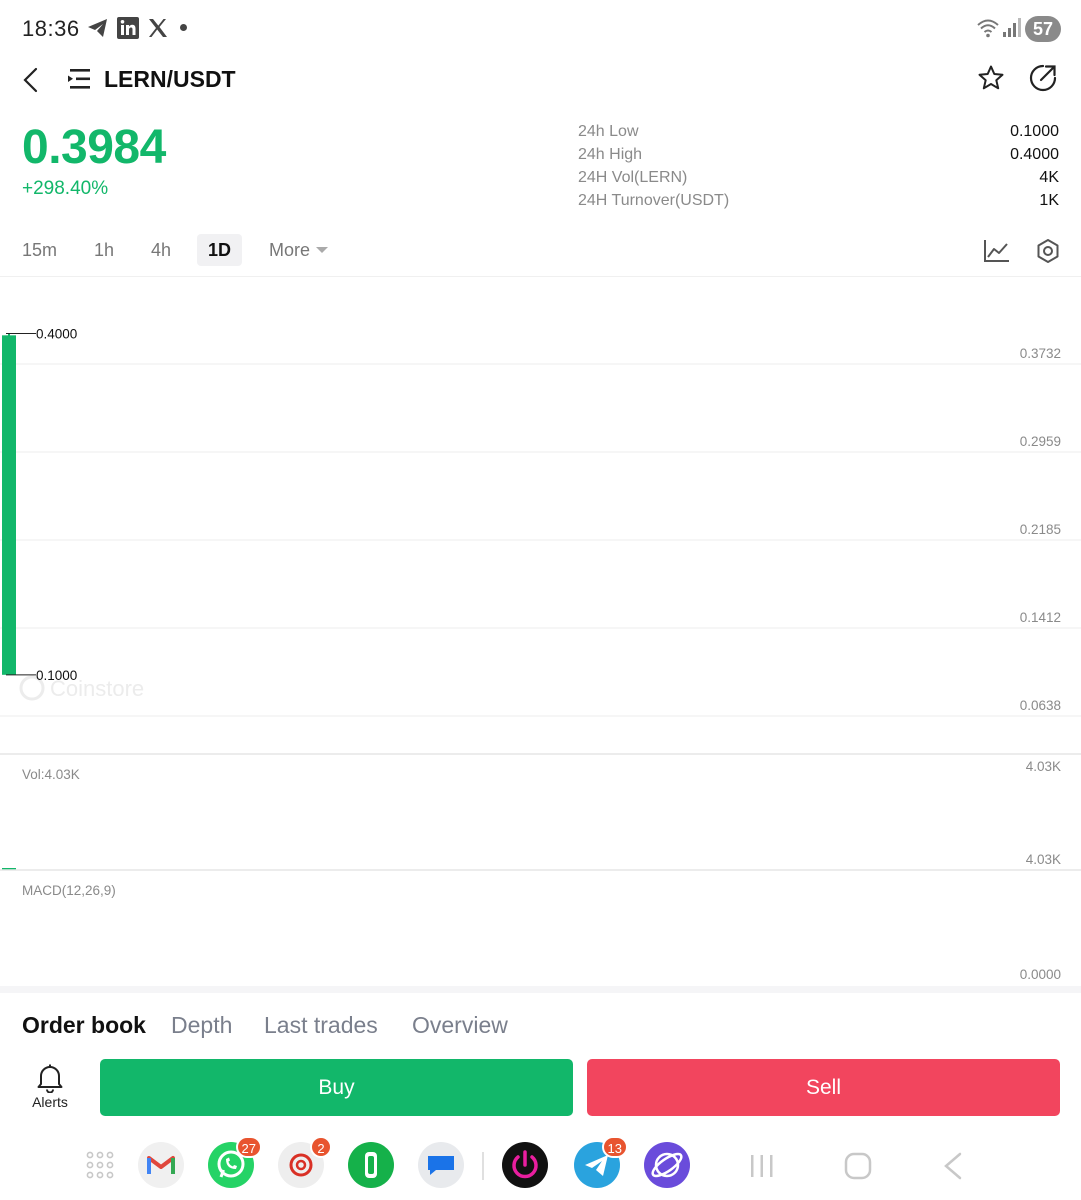 The image size is (1081, 1200). Describe the element at coordinates (610, 154) in the screenshot. I see `stat-label-24h-high: 24h High` at that location.